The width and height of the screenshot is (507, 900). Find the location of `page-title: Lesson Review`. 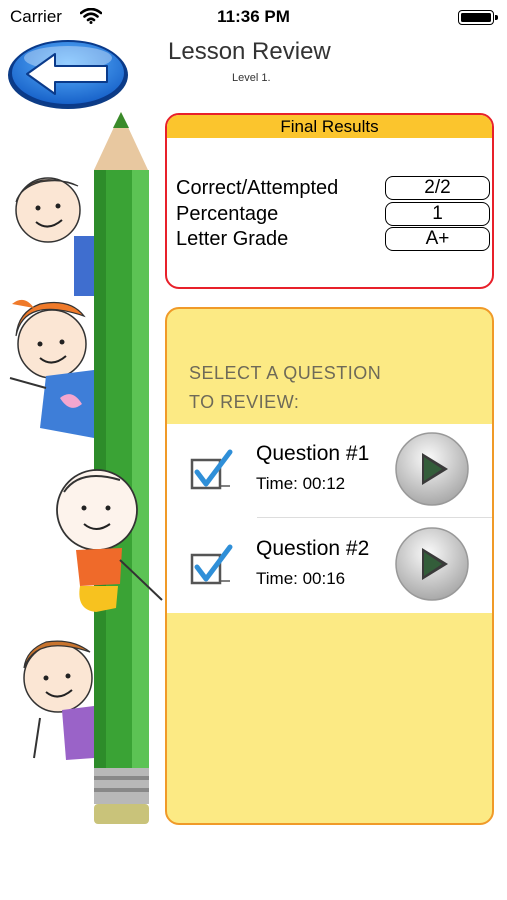

page-title: Lesson Review is located at coordinates (249, 51).